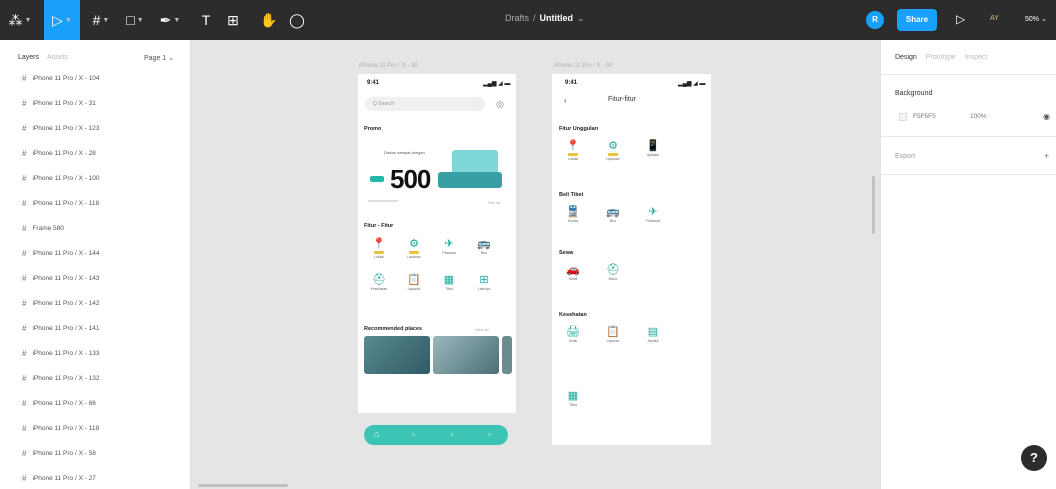 Image resolution: width=1056 pixels, height=489 pixels. What do you see at coordinates (565, 100) in the screenshot?
I see `back-arrow-icon: ‹` at bounding box center [565, 100].